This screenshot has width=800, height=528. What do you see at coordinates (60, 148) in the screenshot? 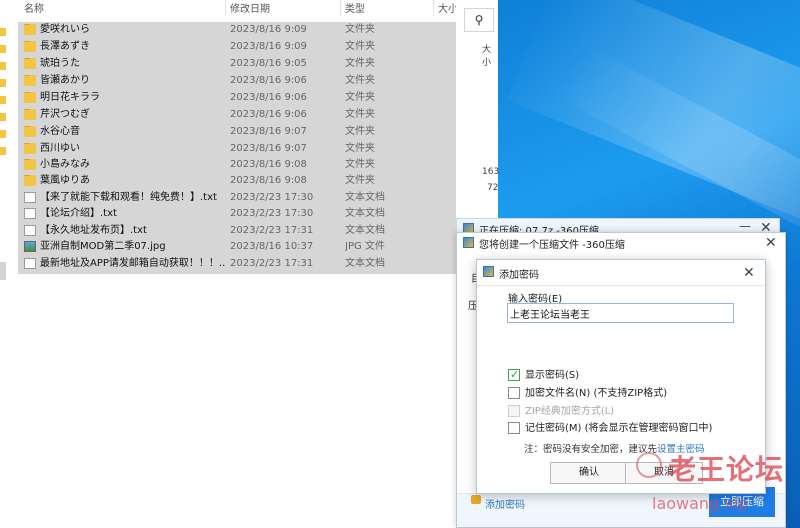
I see `file-name: 西川ゆい` at bounding box center [60, 148].